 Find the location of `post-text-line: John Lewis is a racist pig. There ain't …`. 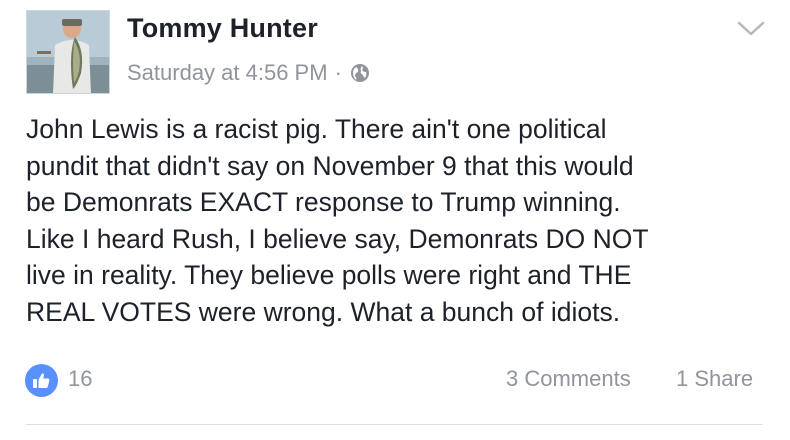

post-text-line: John Lewis is a racist pig. There ain't … is located at coordinates (316, 129).